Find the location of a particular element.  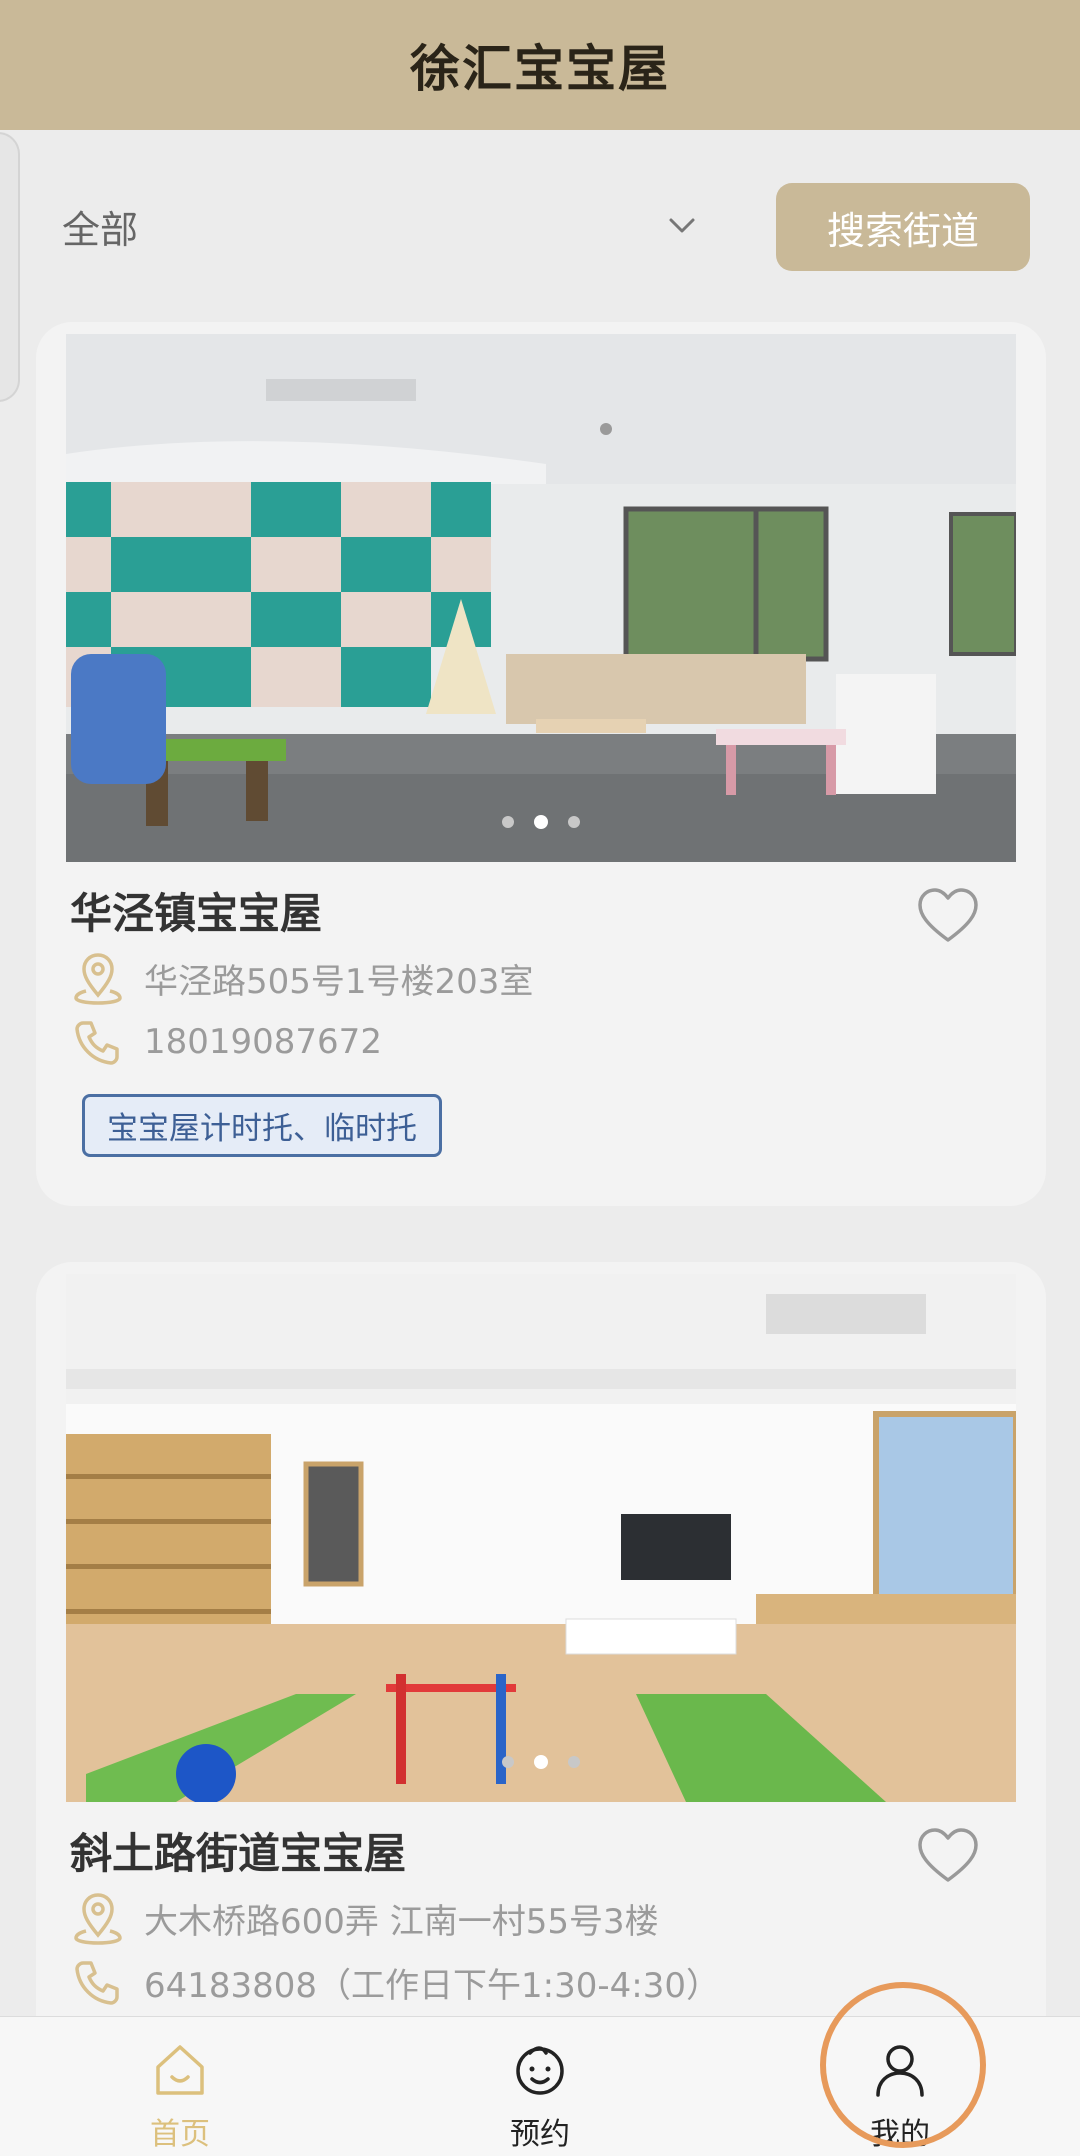

phone-row: 64183808（工作日下午1:30-4:30） is located at coordinates (395, 1982).